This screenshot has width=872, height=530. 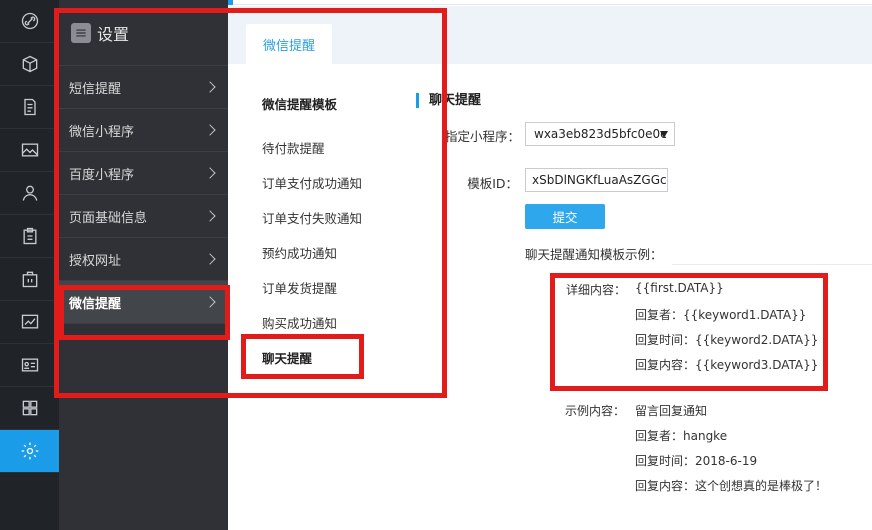 I want to click on mini-program-value: wxa3eb823d5bfc0e0c, so click(x=600, y=134).